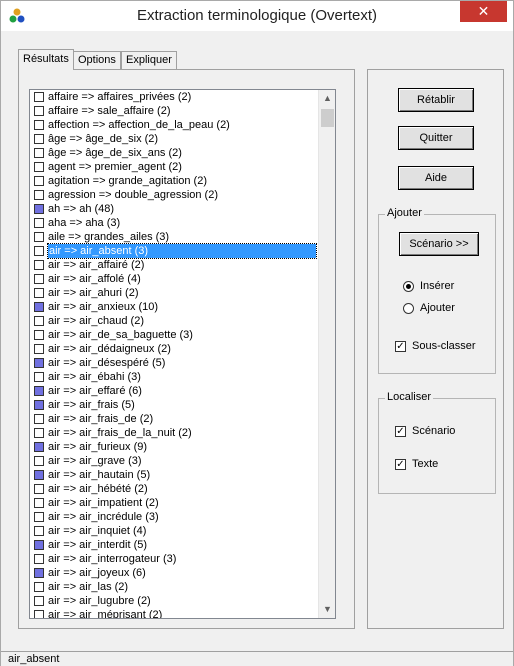  I want to click on scroll-thumb, so click(327, 118).